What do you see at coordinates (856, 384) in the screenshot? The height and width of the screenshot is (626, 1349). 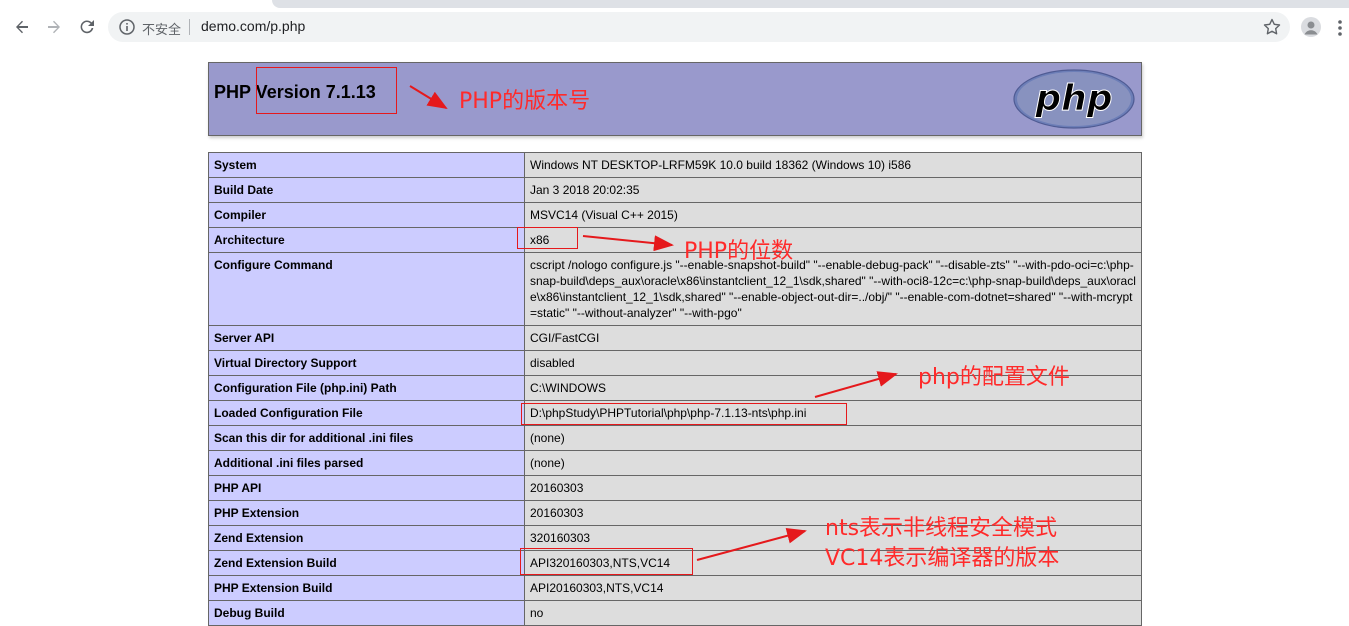 I see `config-arrow` at bounding box center [856, 384].